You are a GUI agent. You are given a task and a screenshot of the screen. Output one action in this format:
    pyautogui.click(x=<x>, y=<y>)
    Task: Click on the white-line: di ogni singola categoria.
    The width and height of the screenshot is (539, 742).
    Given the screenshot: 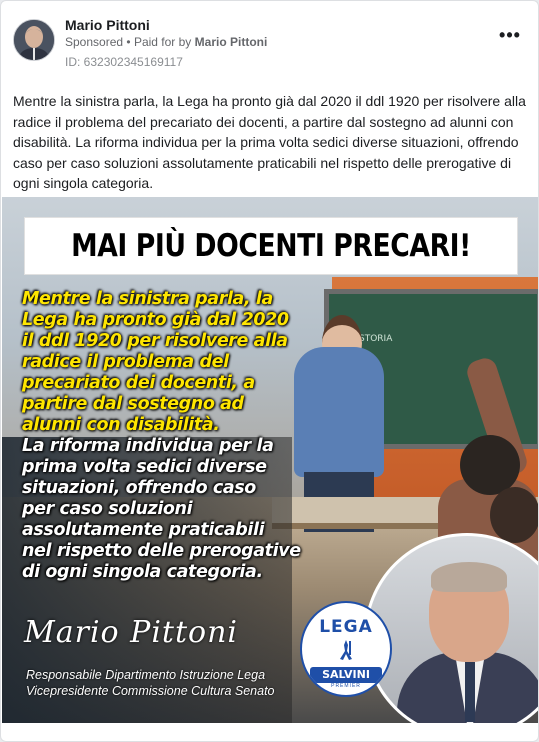 What is the action you would take?
    pyautogui.click(x=142, y=572)
    